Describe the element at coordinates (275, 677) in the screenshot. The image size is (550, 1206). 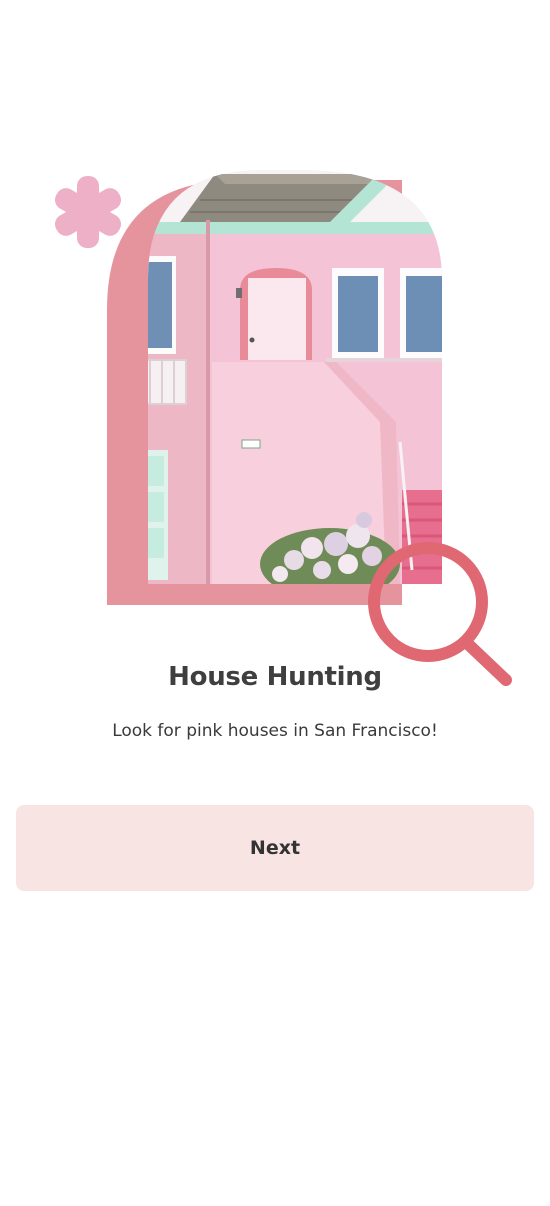
I see `page-title: House Hunting` at that location.